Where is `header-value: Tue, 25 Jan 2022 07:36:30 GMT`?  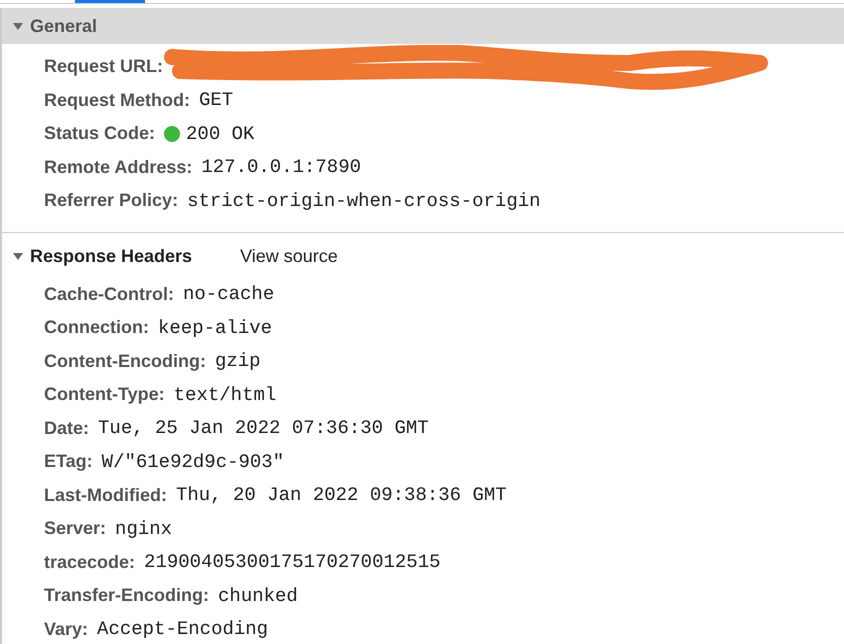 header-value: Tue, 25 Jan 2022 07:36:30 GMT is located at coordinates (263, 428).